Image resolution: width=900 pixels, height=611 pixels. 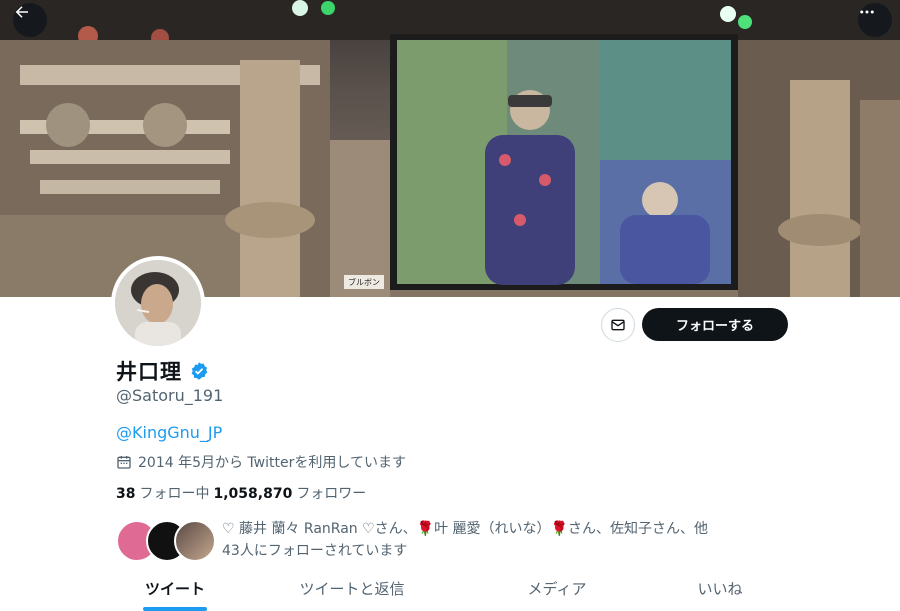 I want to click on profile-tabs: ツイート ツイートと返信 メディア いいね, so click(x=456, y=594).